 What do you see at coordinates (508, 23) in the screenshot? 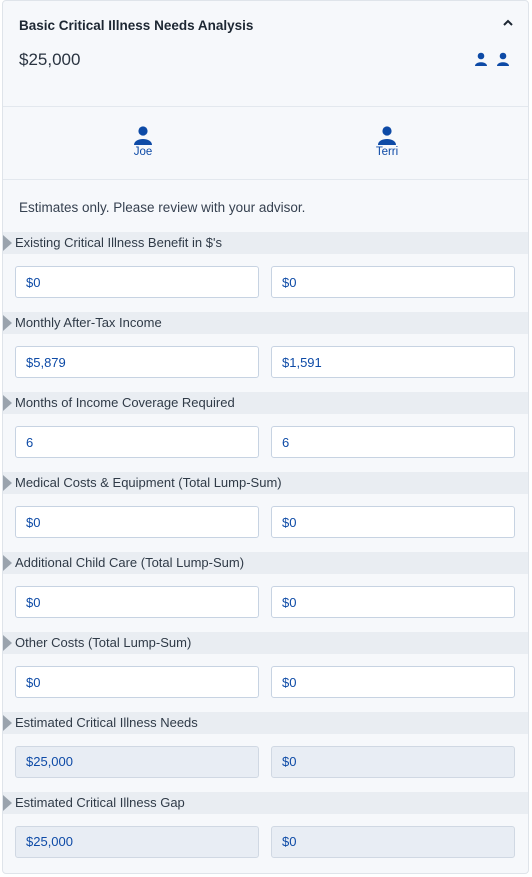
I see `chevron-up-icon` at bounding box center [508, 23].